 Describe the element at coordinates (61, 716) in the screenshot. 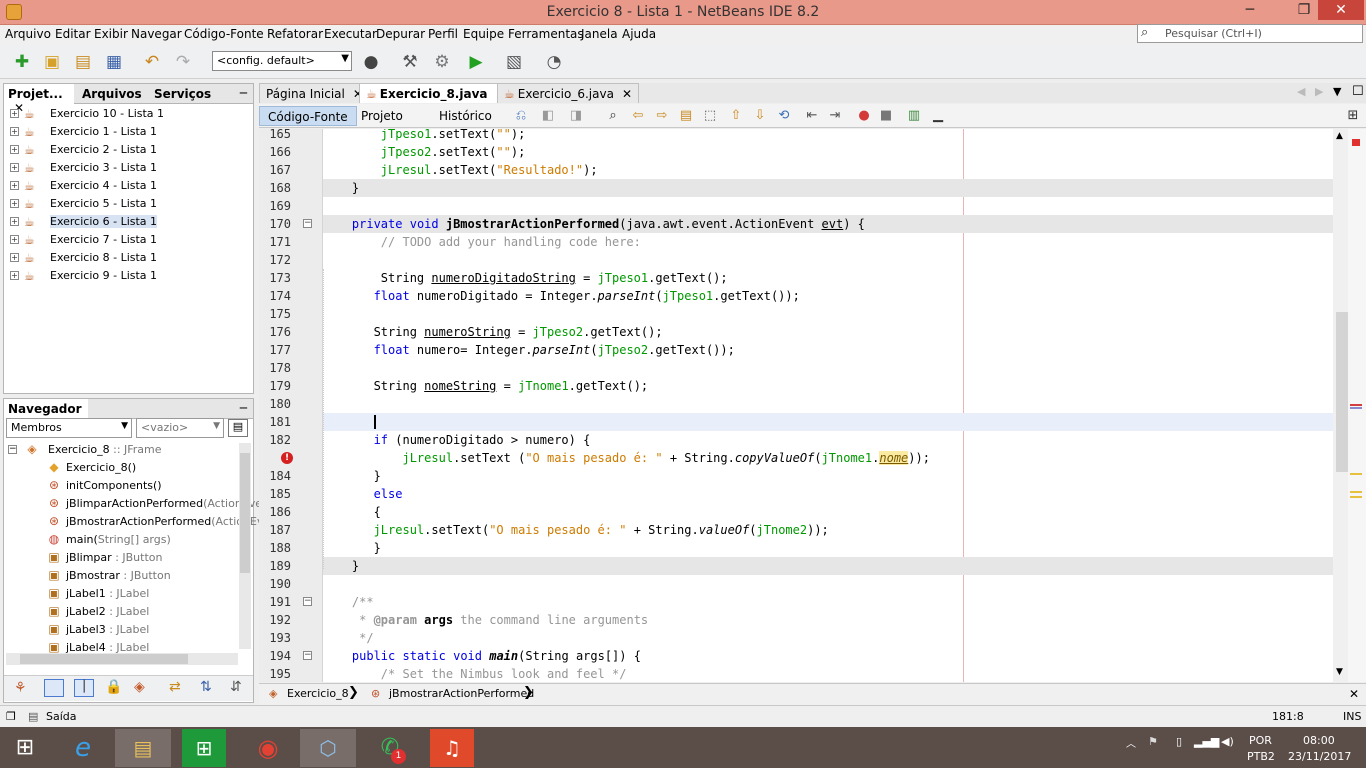

I see `output-tab: Saída` at that location.